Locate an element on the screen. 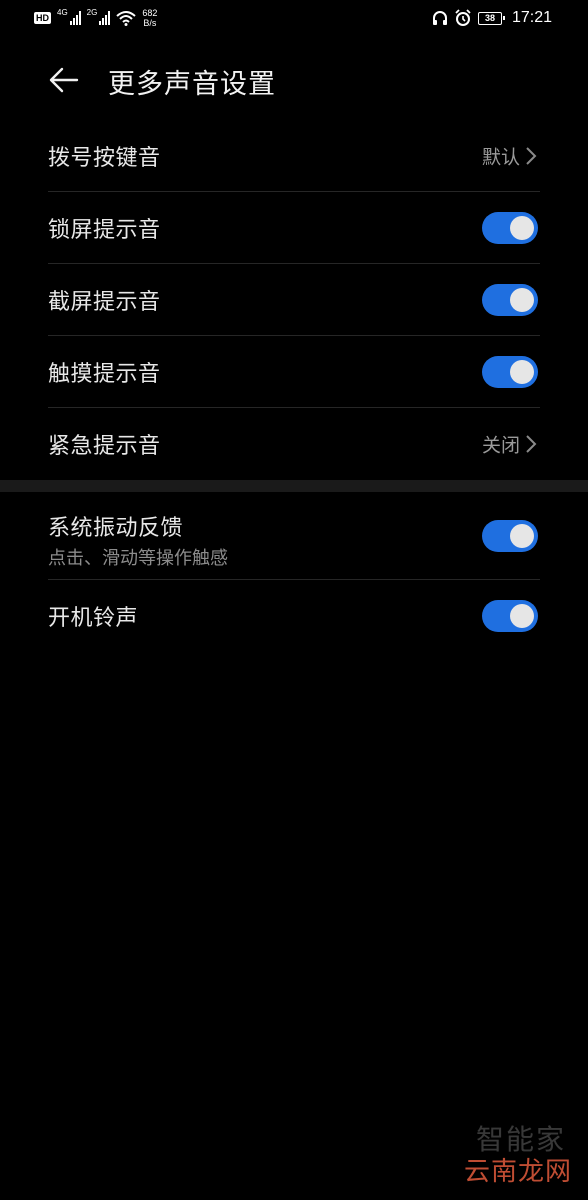 This screenshot has width=588, height=1200. network-speed-unit: B/s is located at coordinates (150, 23).